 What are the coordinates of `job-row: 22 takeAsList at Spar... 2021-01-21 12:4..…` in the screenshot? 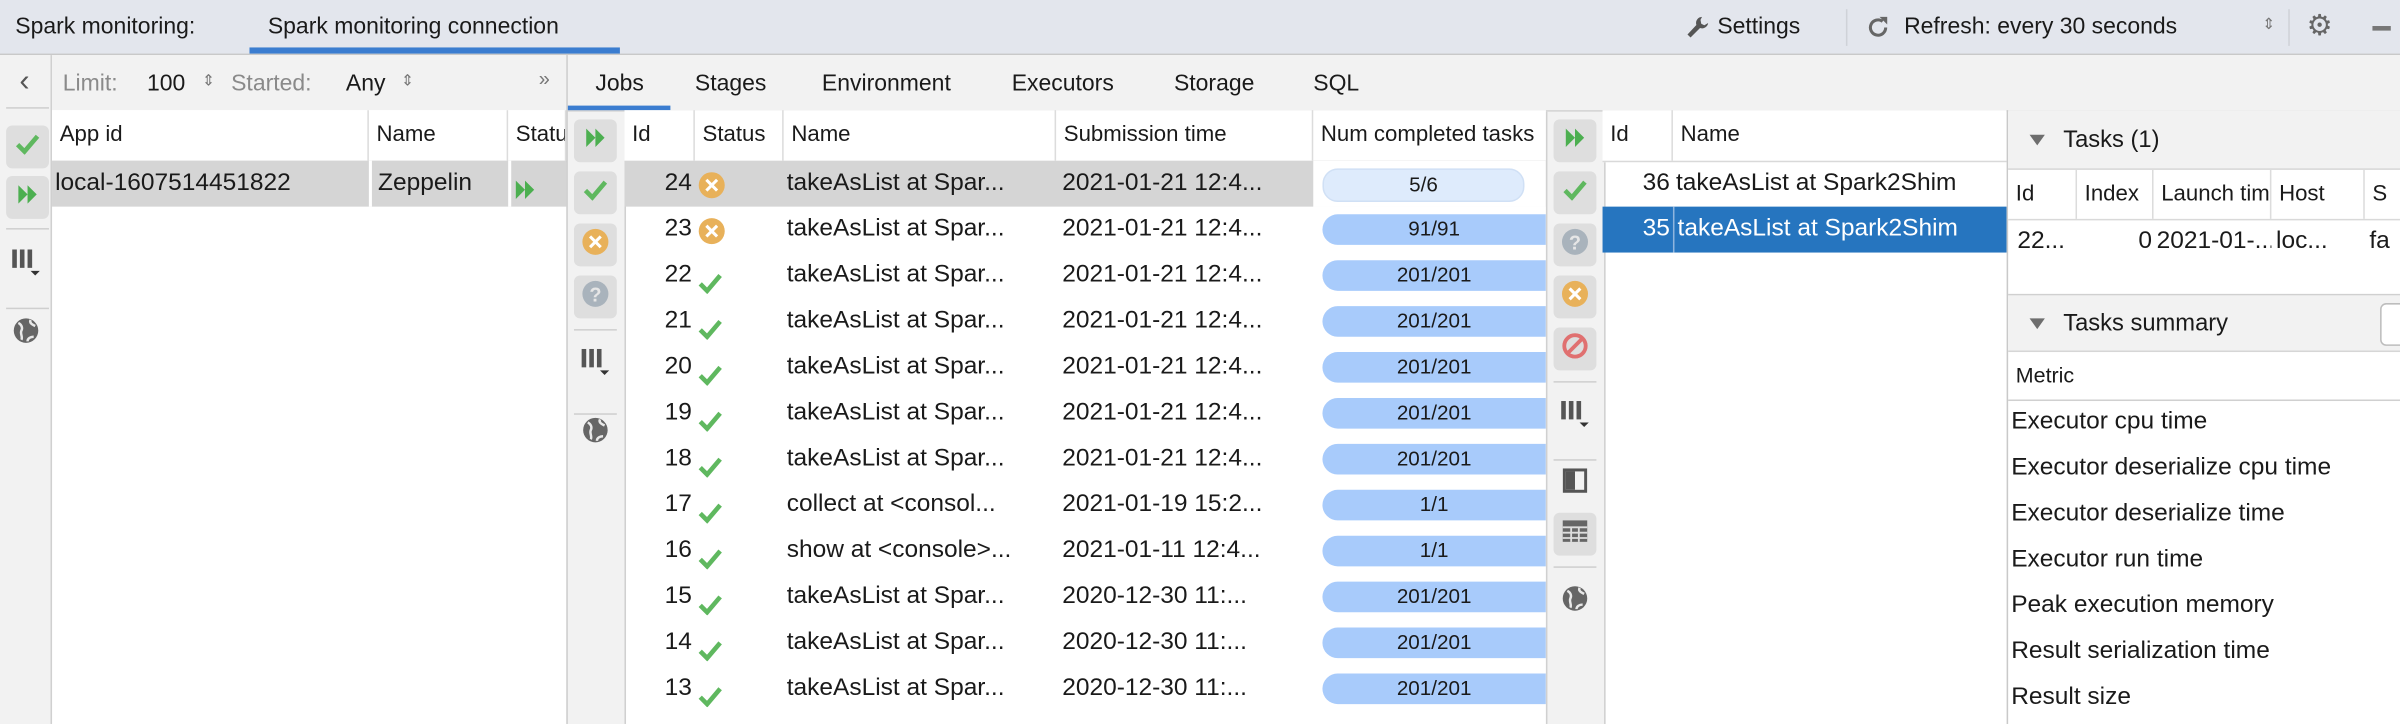 It's located at (1085, 275).